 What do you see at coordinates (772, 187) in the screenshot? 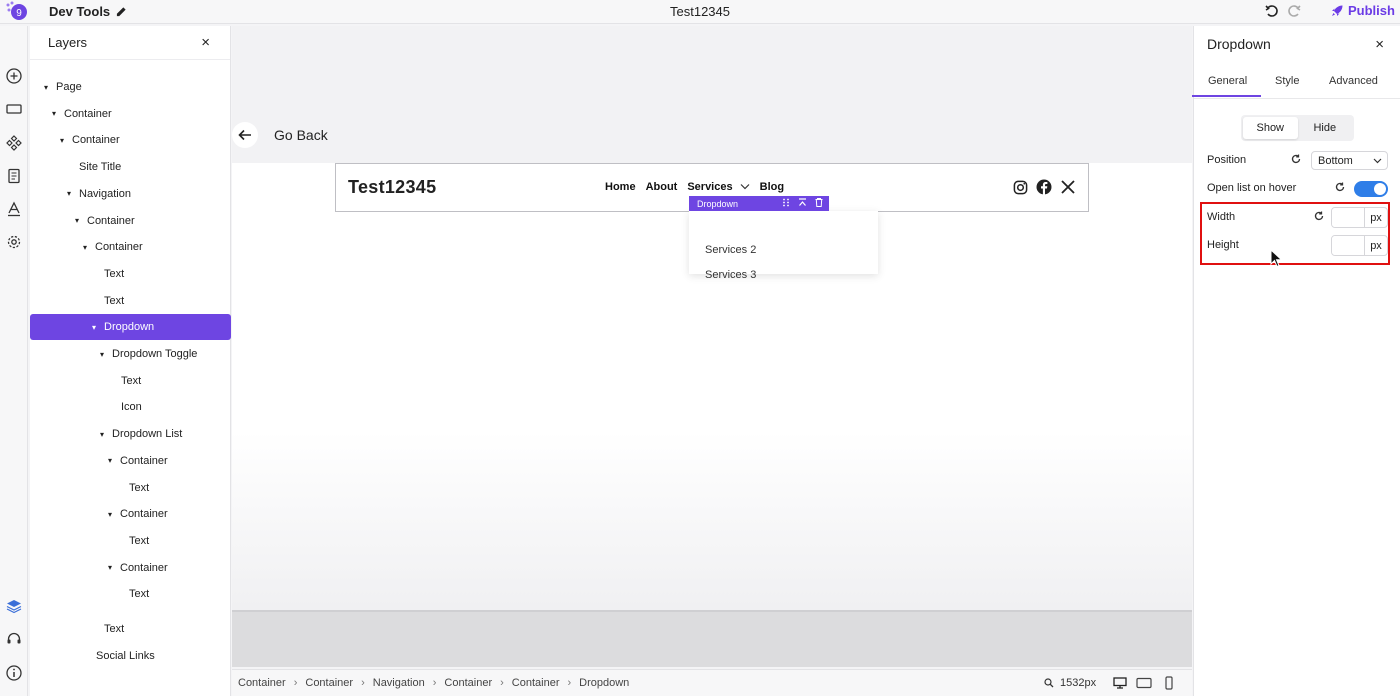
I see `nav-blog: Blog` at bounding box center [772, 187].